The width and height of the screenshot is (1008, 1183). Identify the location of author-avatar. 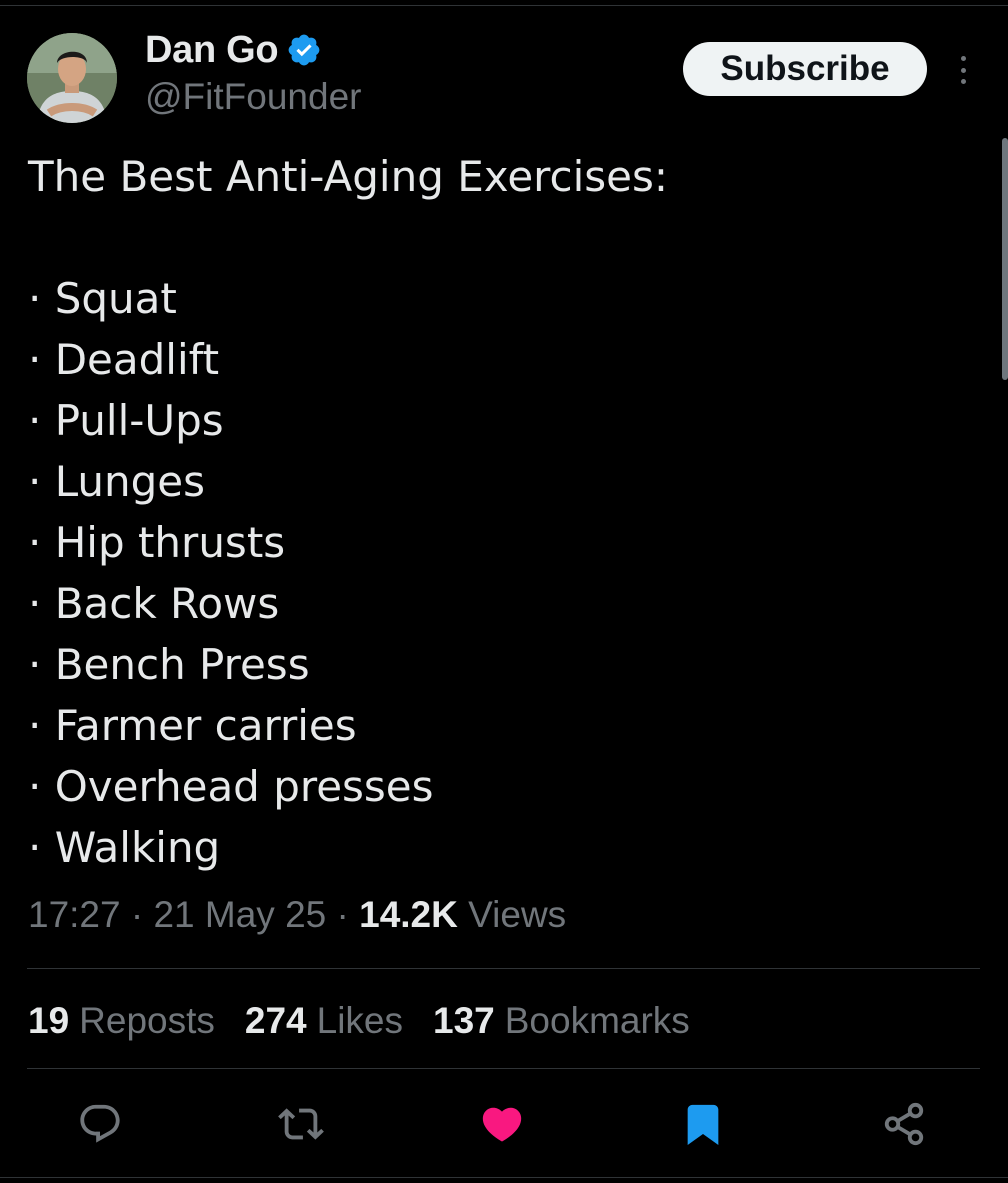
(72, 78).